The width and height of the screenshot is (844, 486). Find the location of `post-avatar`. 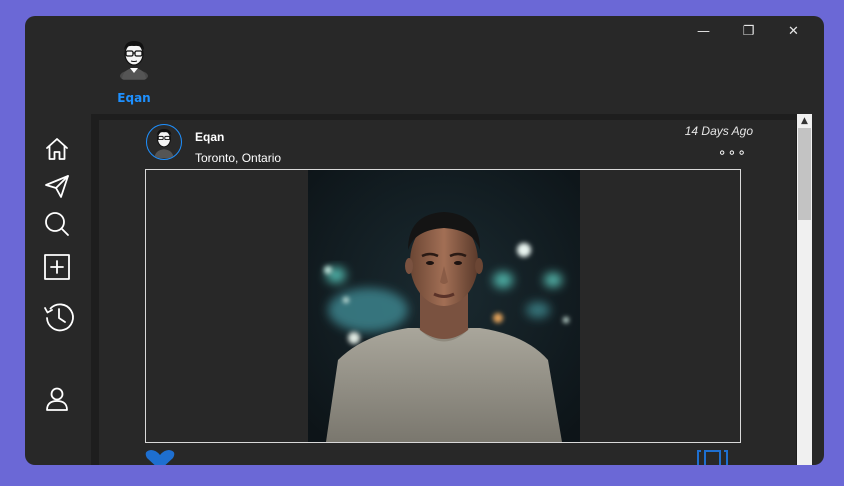

post-avatar is located at coordinates (164, 142).